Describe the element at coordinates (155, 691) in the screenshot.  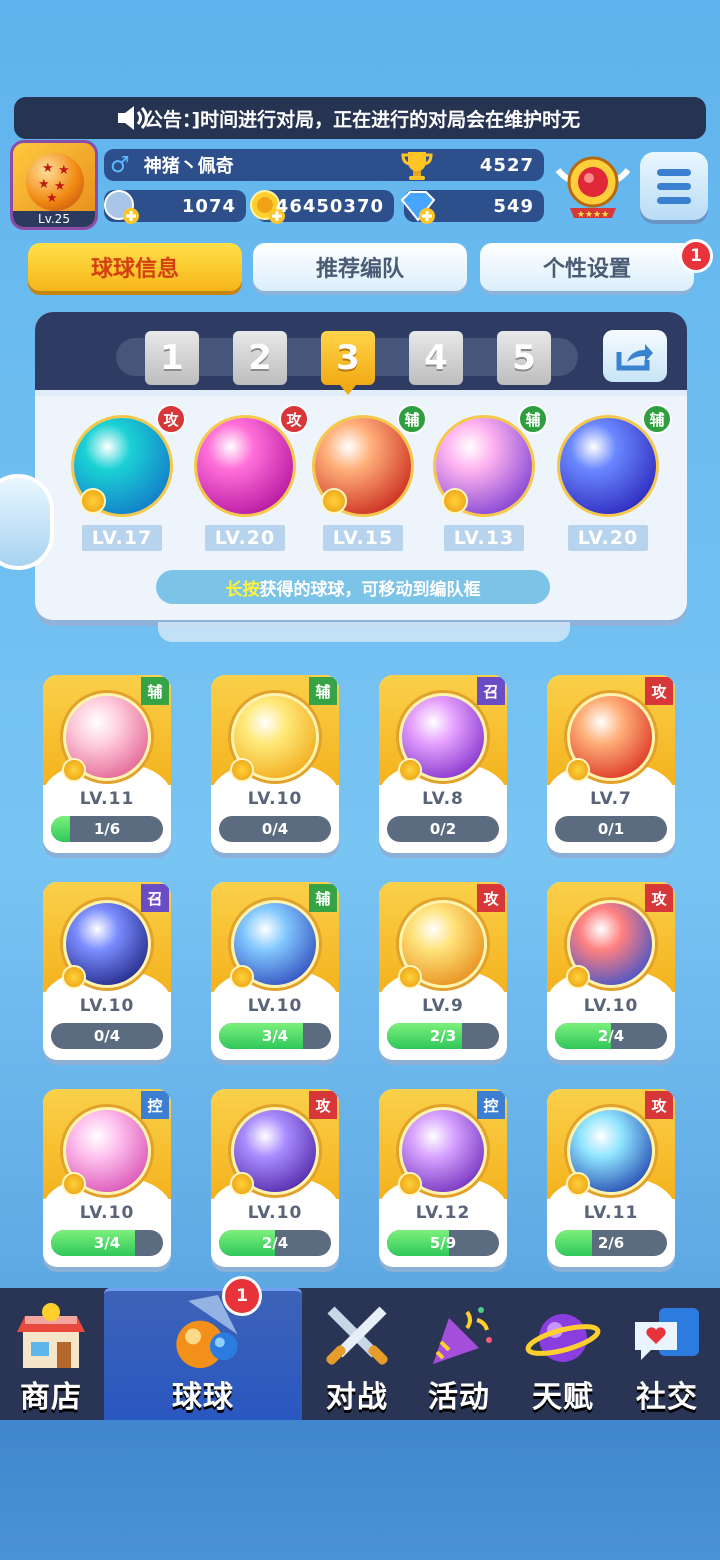
I see `card-type-tag: 辅` at that location.